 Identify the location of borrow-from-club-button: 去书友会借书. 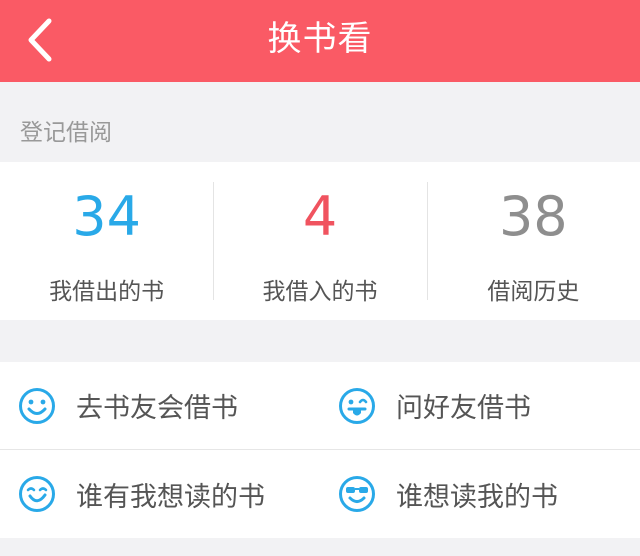
(160, 405).